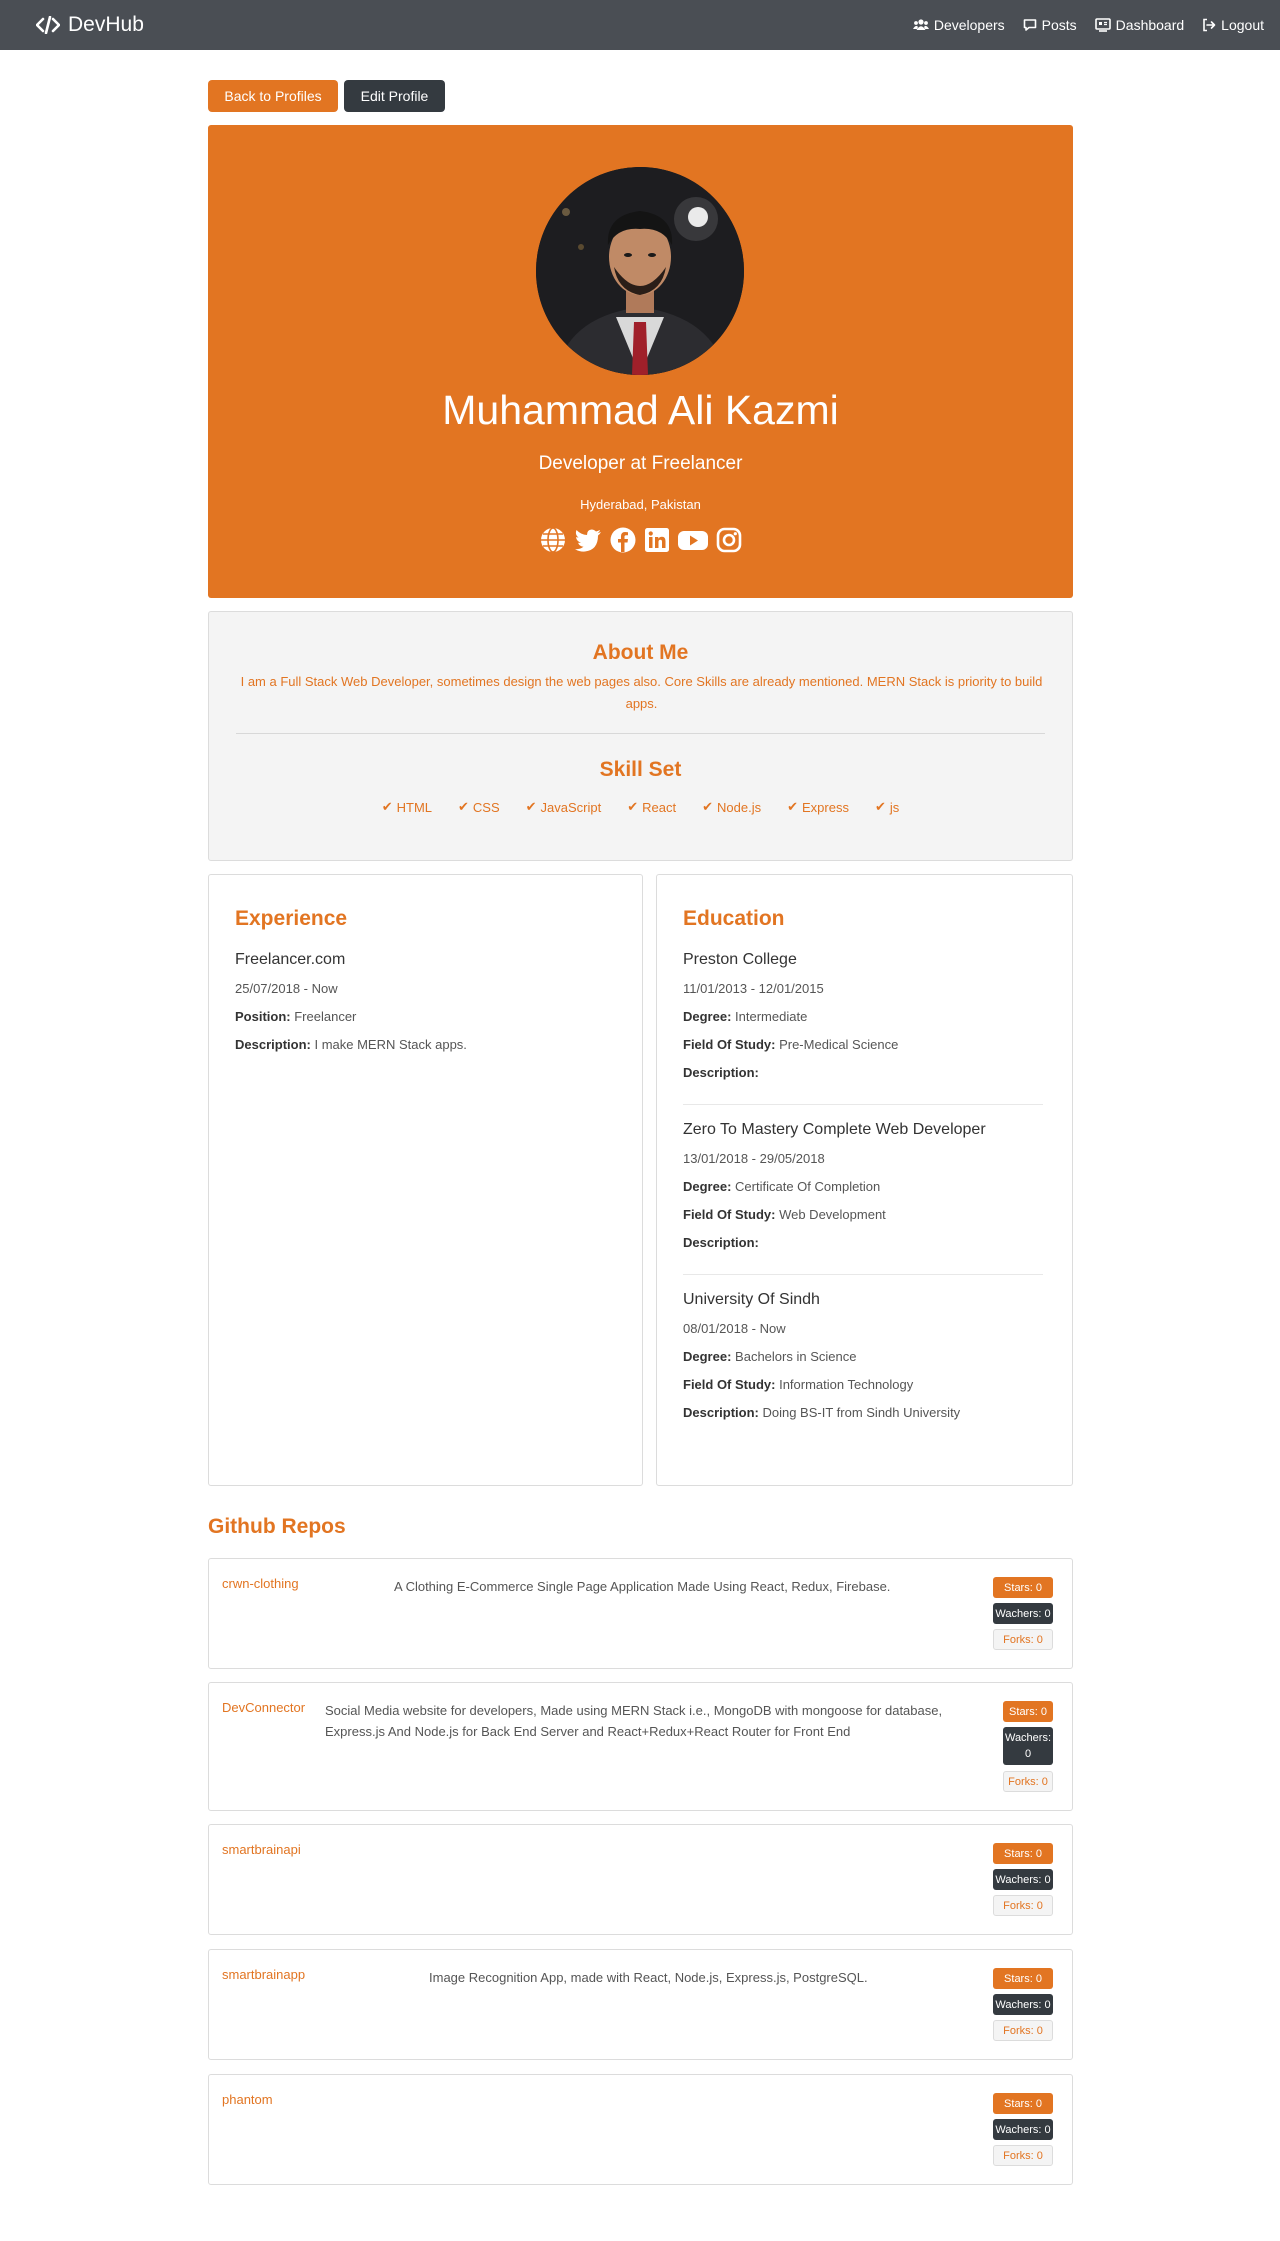  I want to click on repo-name-link: phantom, so click(247, 2099).